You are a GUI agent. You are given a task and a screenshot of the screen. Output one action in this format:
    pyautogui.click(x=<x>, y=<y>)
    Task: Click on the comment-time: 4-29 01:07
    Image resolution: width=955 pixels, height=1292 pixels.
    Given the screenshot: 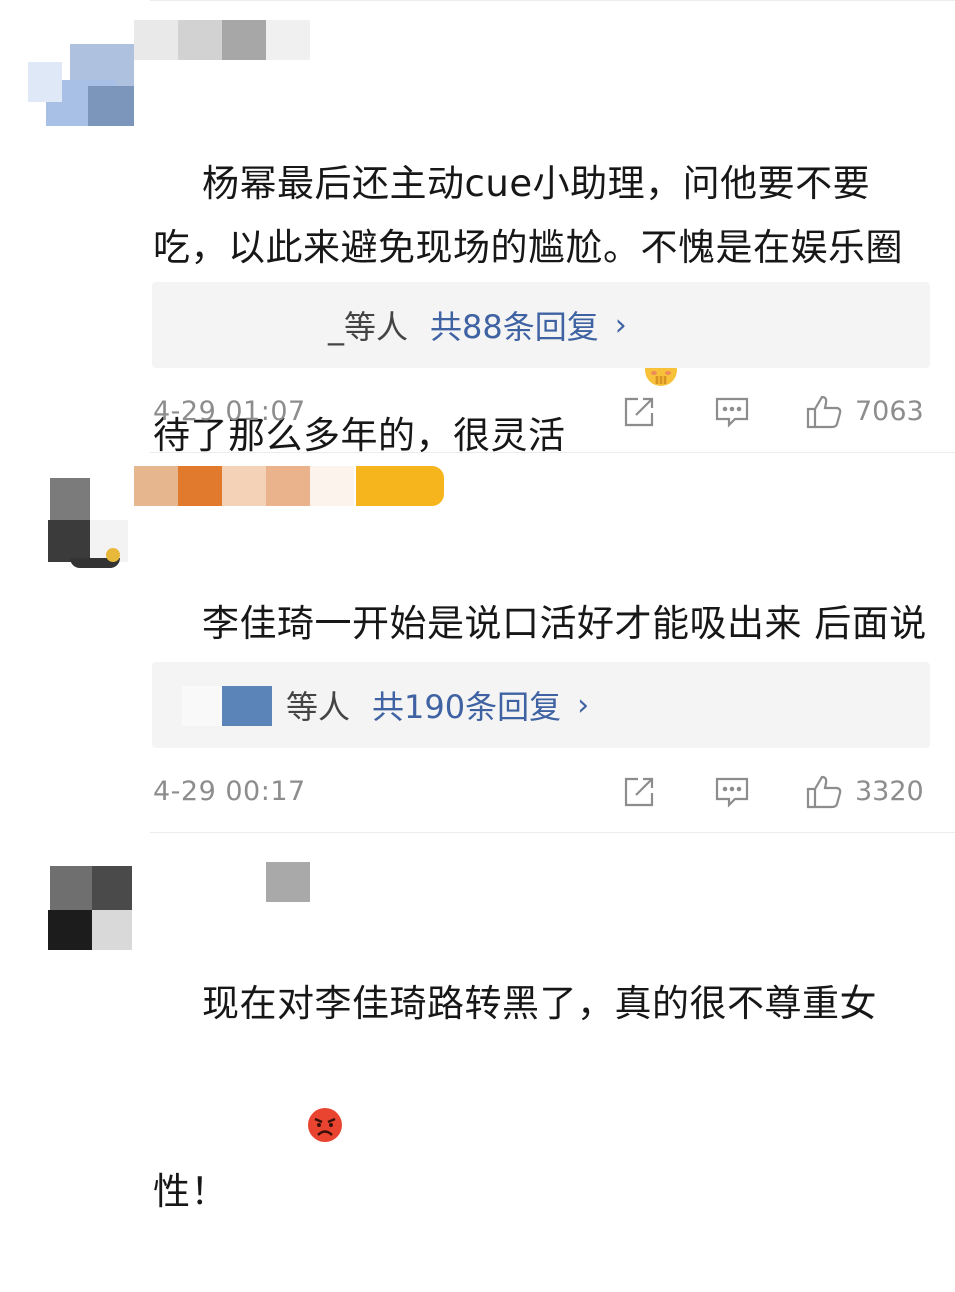 What is the action you would take?
    pyautogui.click(x=229, y=411)
    